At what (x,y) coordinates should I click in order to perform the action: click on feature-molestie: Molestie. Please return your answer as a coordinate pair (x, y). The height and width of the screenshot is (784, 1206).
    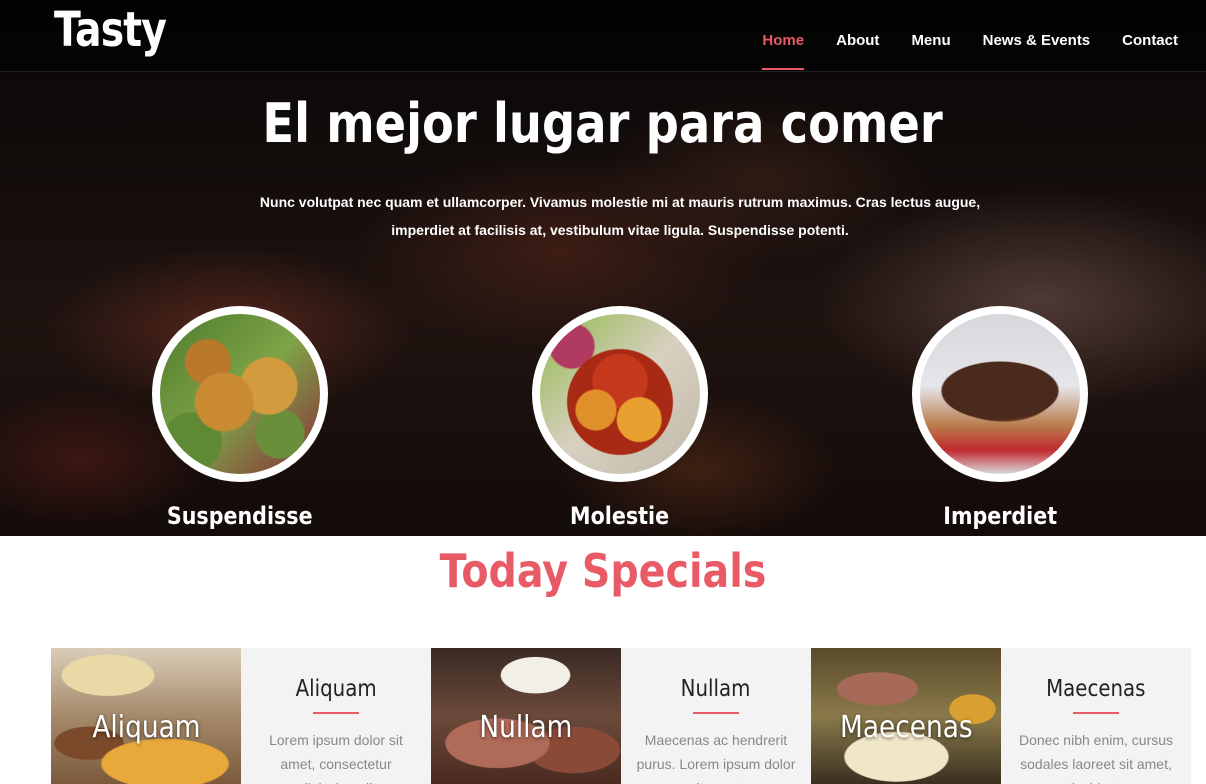
    Looking at the image, I should click on (620, 418).